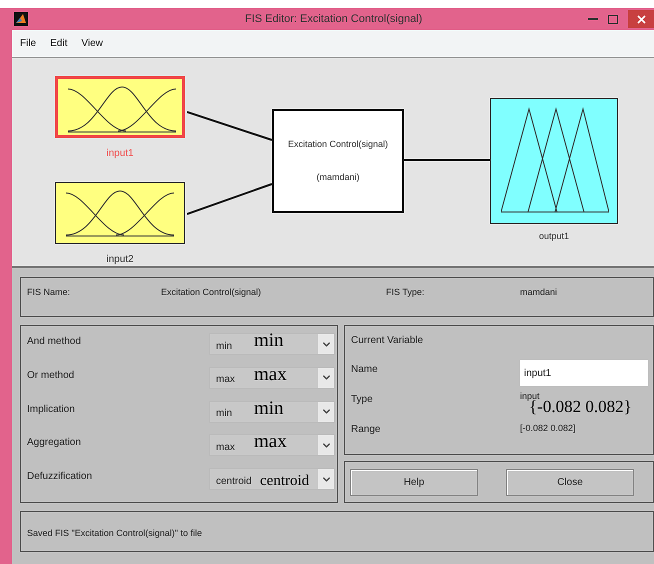  What do you see at coordinates (92, 43) in the screenshot?
I see `menu-item: View` at bounding box center [92, 43].